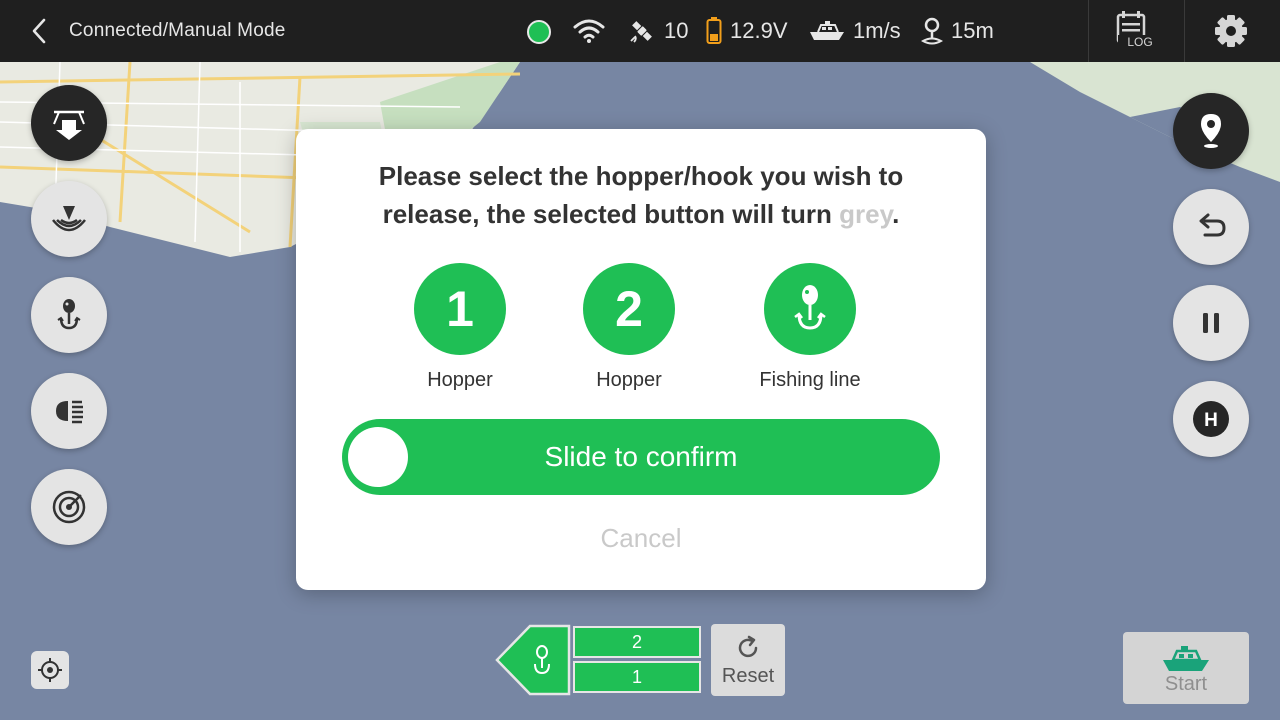 This screenshot has height=720, width=1280. I want to click on location-pin-icon, so click(1211, 131).